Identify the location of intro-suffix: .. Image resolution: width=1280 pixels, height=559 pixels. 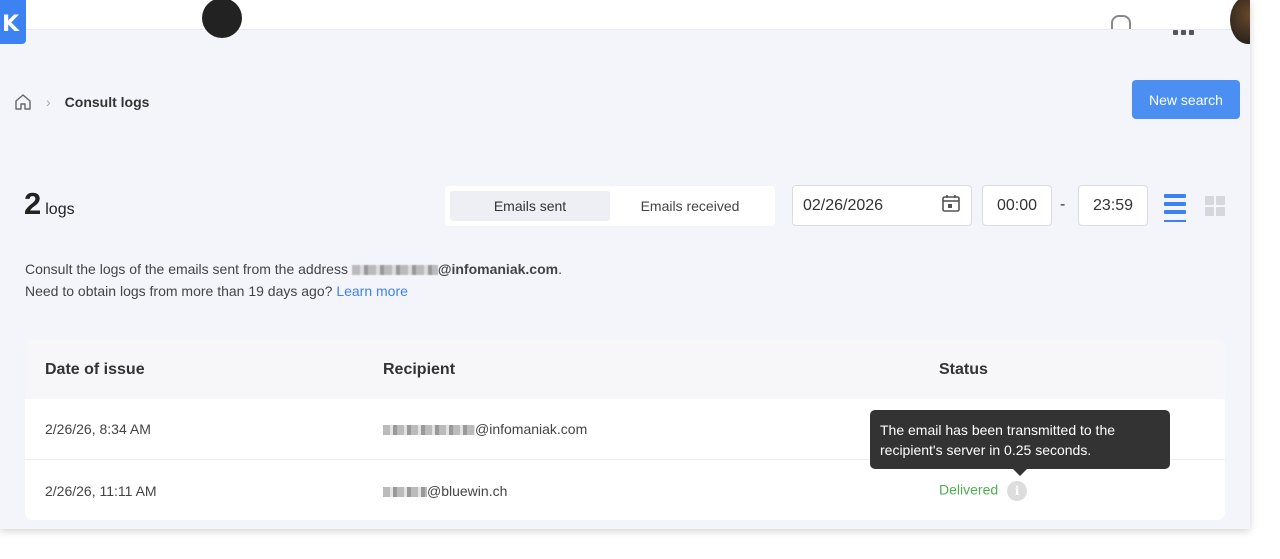
(560, 269).